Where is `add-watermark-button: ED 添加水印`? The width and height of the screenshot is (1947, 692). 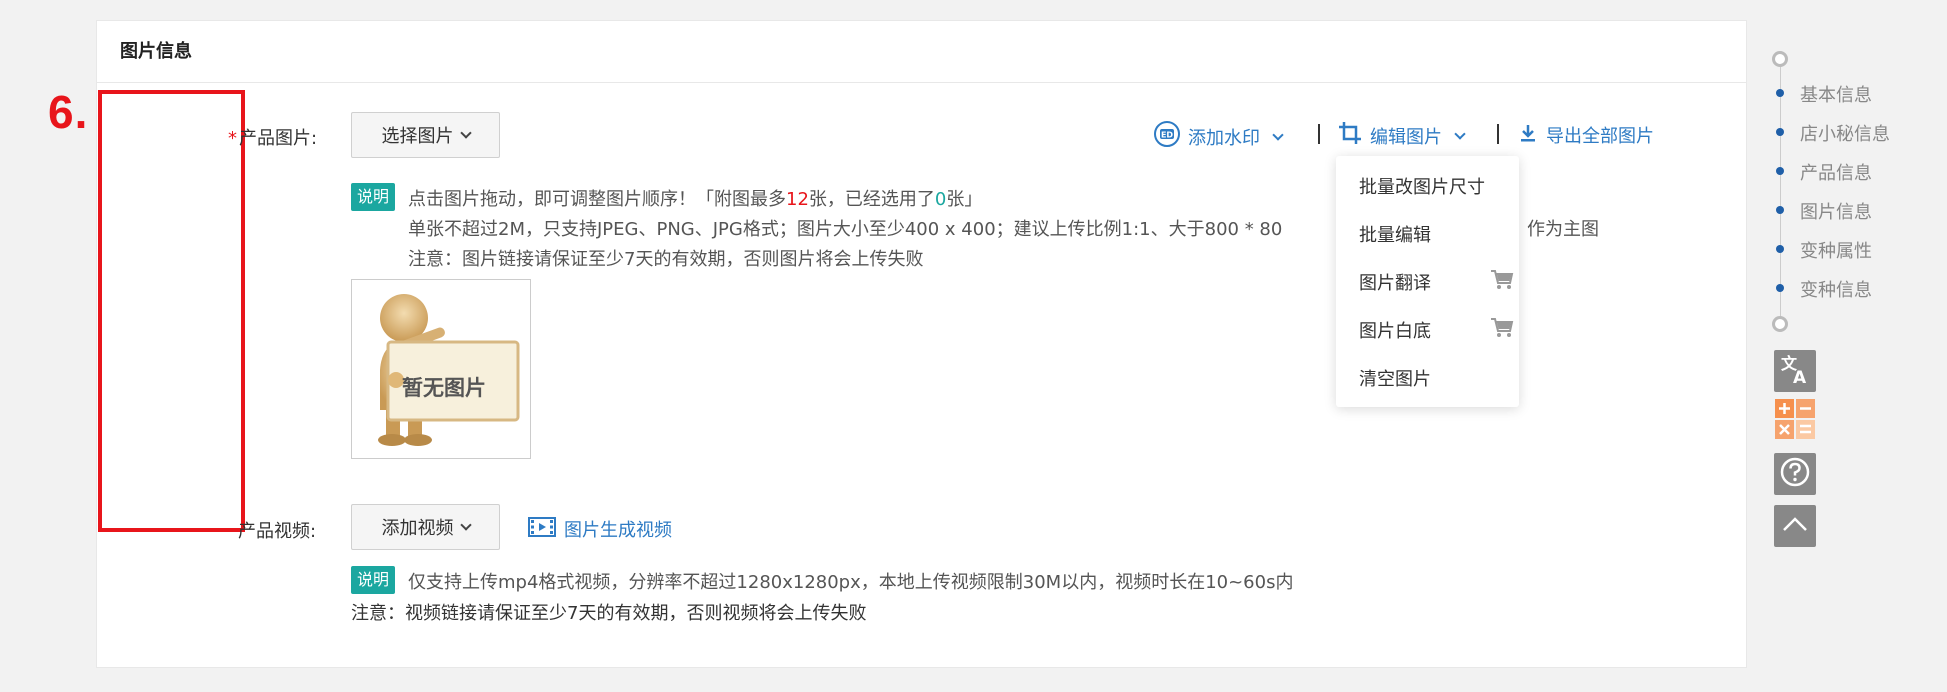 add-watermark-button: ED 添加水印 is located at coordinates (1219, 136).